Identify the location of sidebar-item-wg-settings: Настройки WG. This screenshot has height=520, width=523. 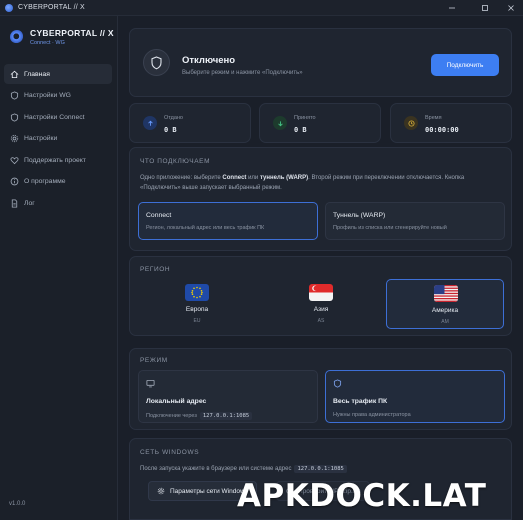
(58, 96).